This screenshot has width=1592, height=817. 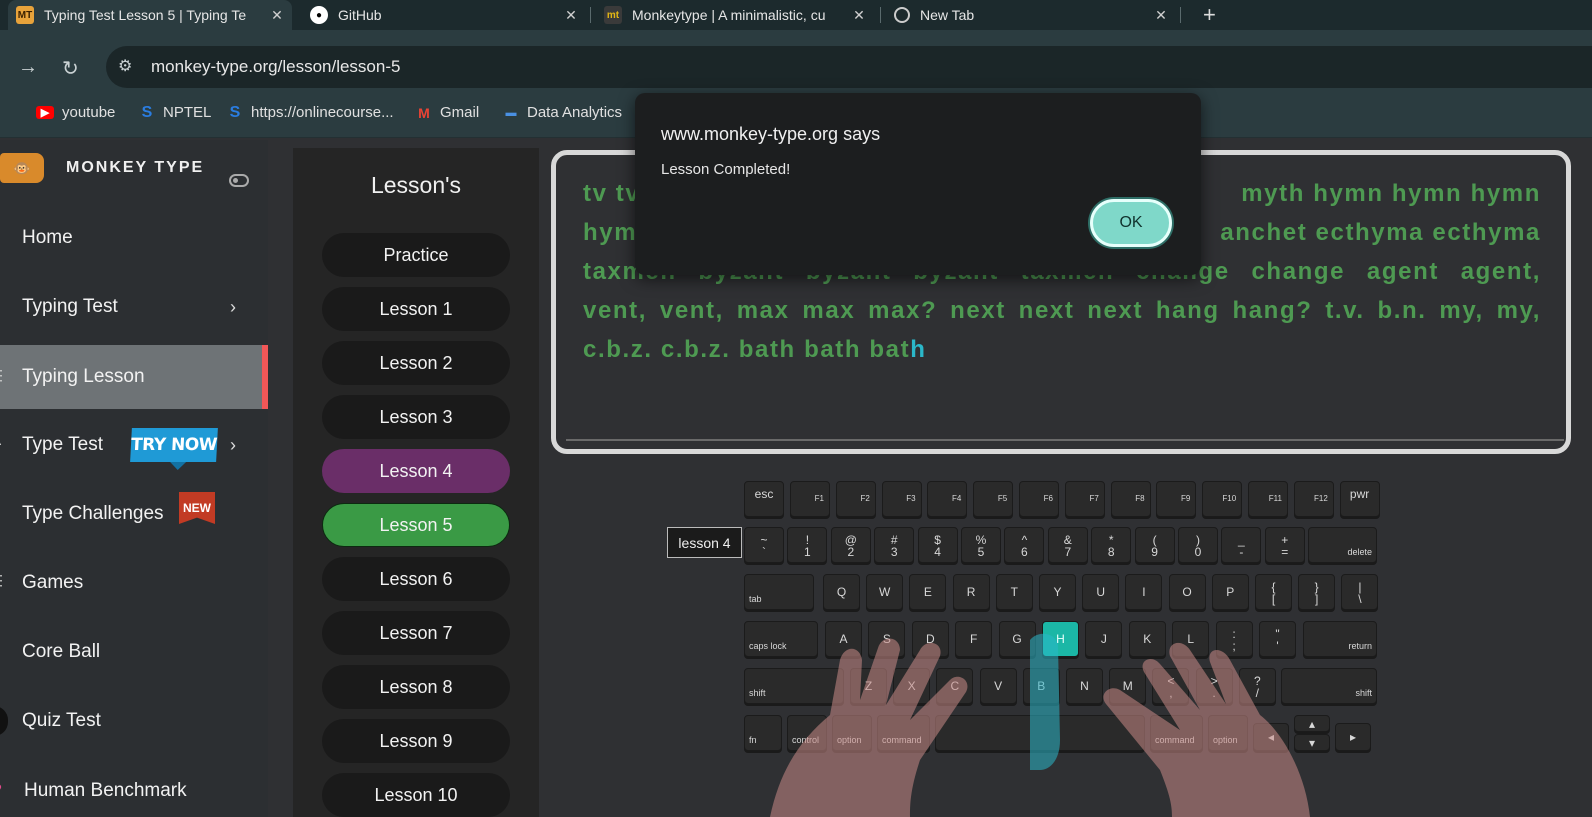 I want to click on key: % 5, so click(x=981, y=545).